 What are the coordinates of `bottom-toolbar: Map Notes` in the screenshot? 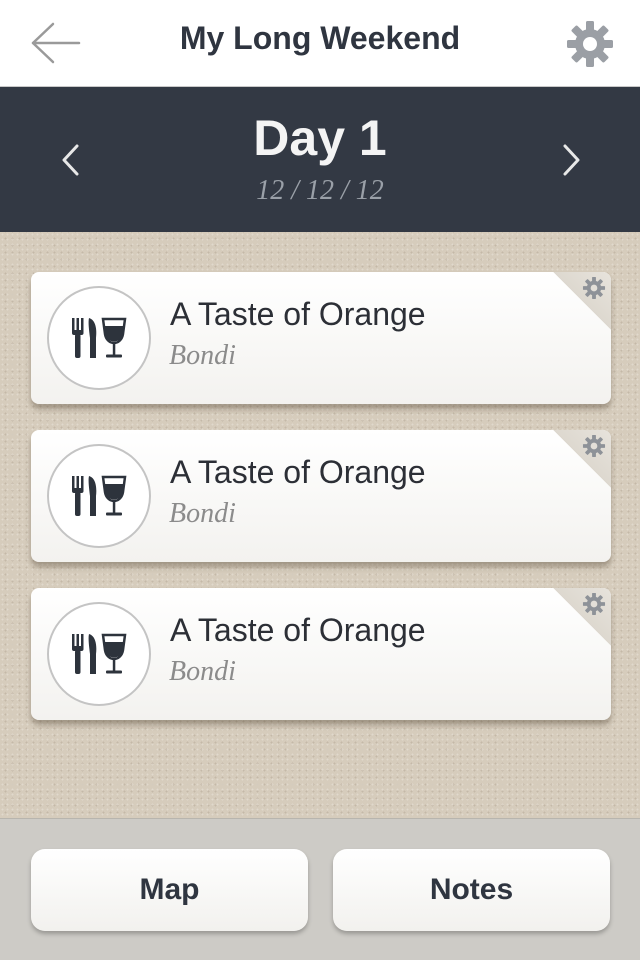 It's located at (320, 889).